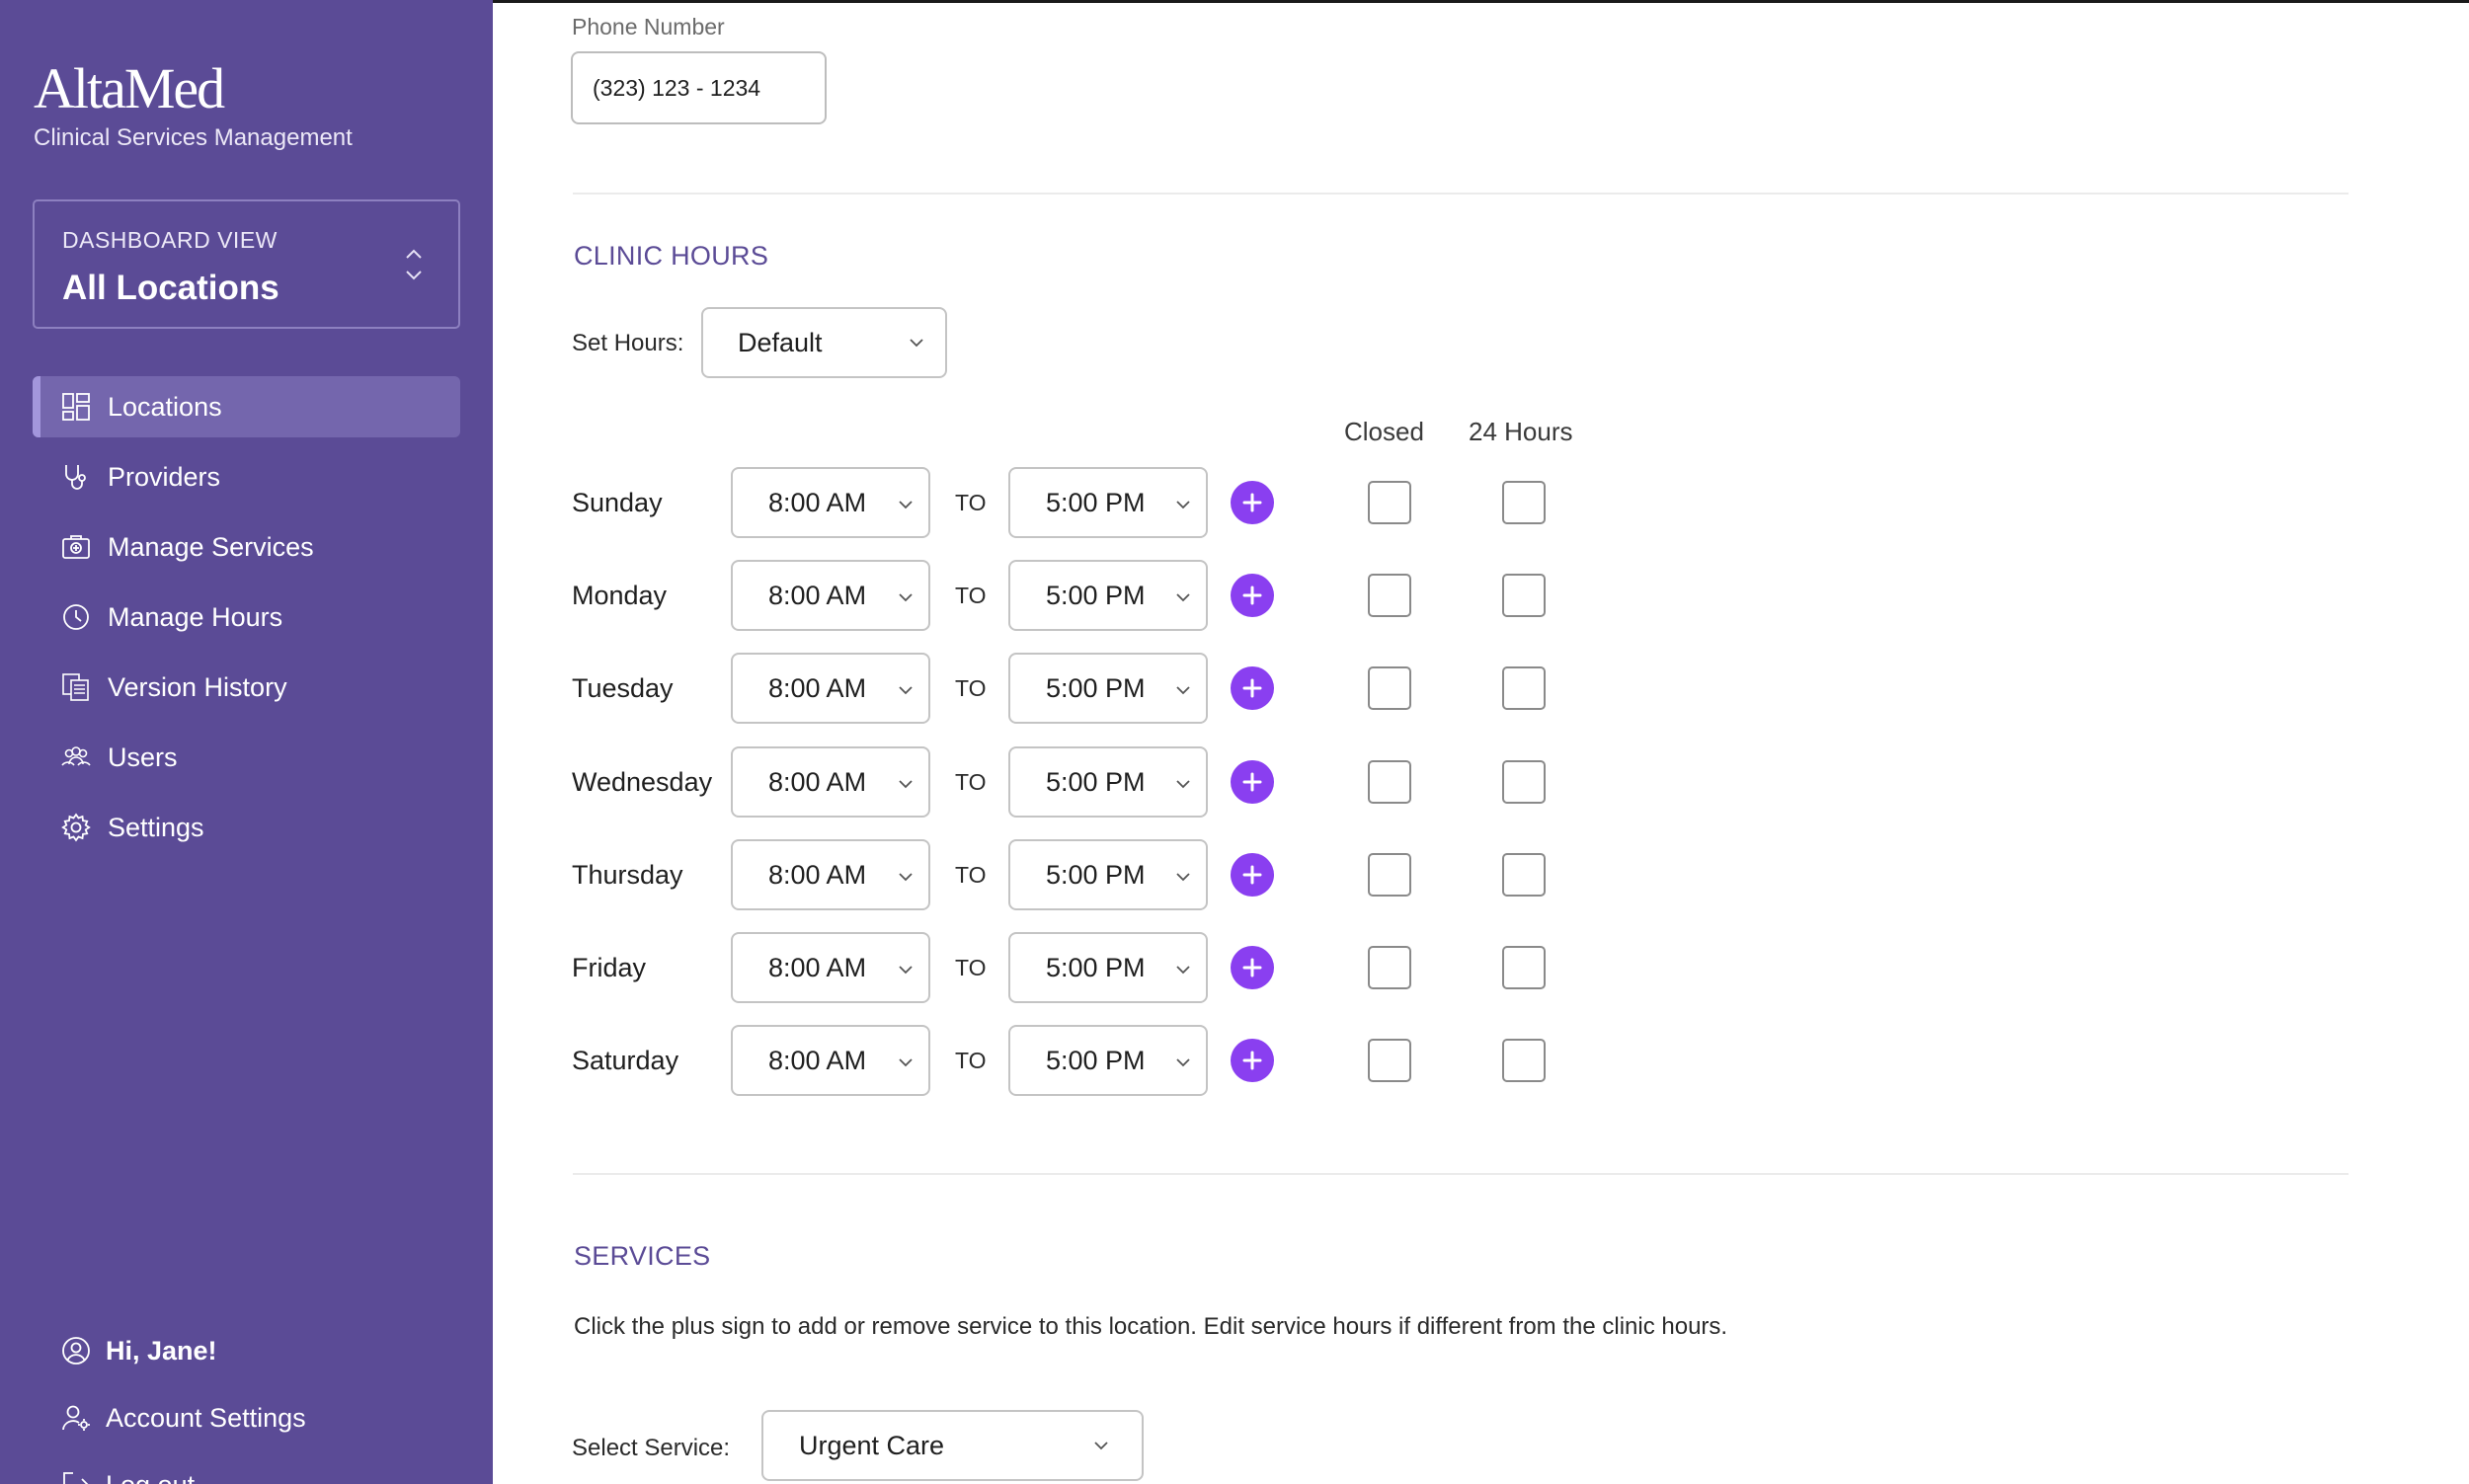 The width and height of the screenshot is (2469, 1484). What do you see at coordinates (76, 1351) in the screenshot?
I see `user-circle-icon` at bounding box center [76, 1351].